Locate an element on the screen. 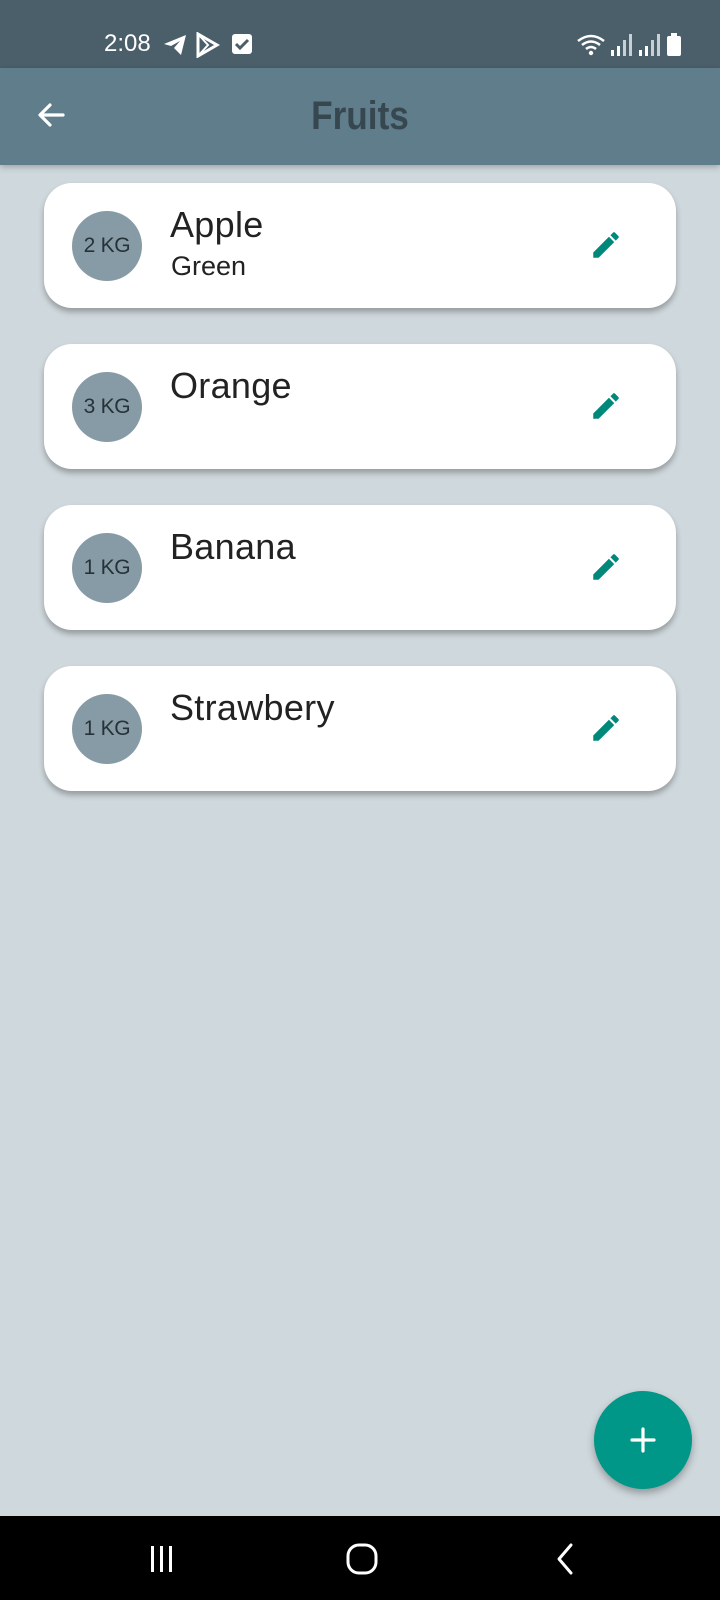 This screenshot has height=1600, width=720. recents-button is located at coordinates (162, 1559).